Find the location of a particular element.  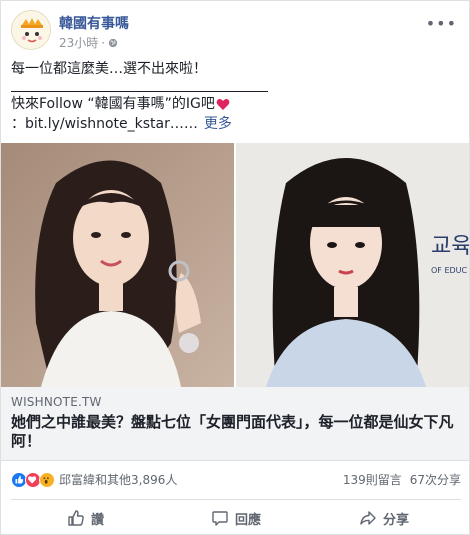

like-button: 讚 is located at coordinates (85, 518).